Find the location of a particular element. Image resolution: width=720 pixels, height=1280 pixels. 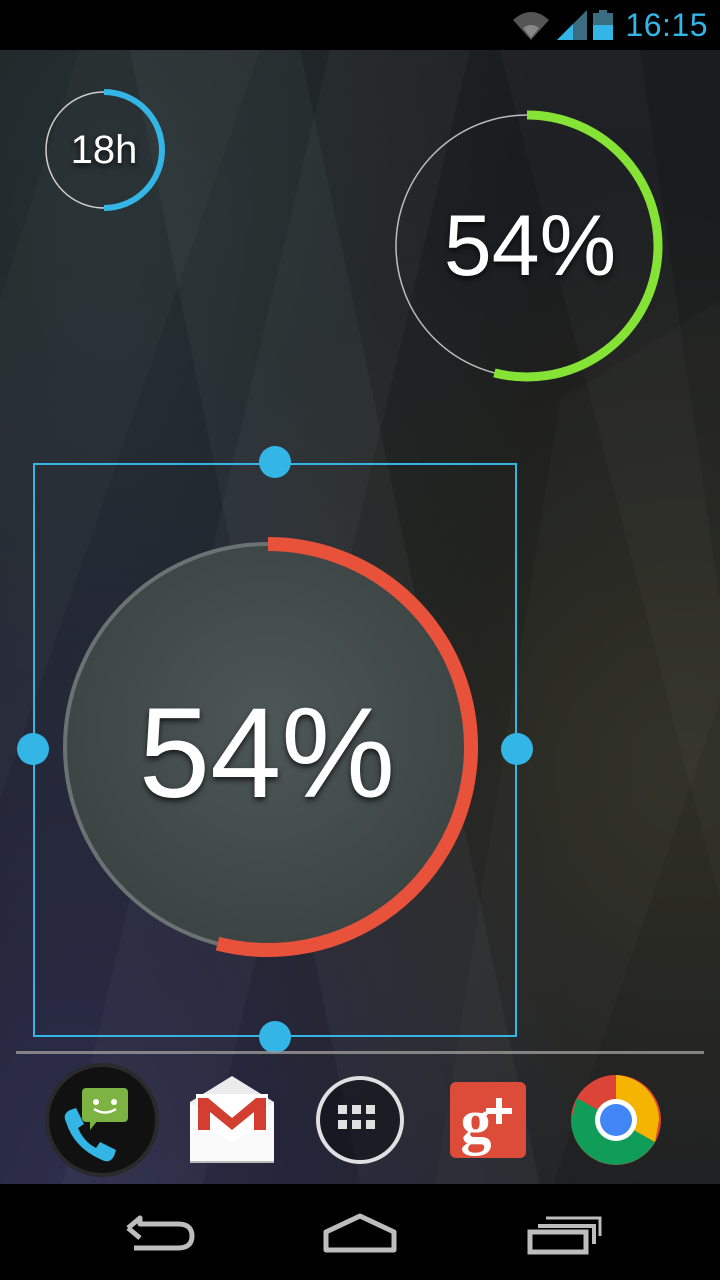

time-remaining-label: 18h is located at coordinates (104, 149).